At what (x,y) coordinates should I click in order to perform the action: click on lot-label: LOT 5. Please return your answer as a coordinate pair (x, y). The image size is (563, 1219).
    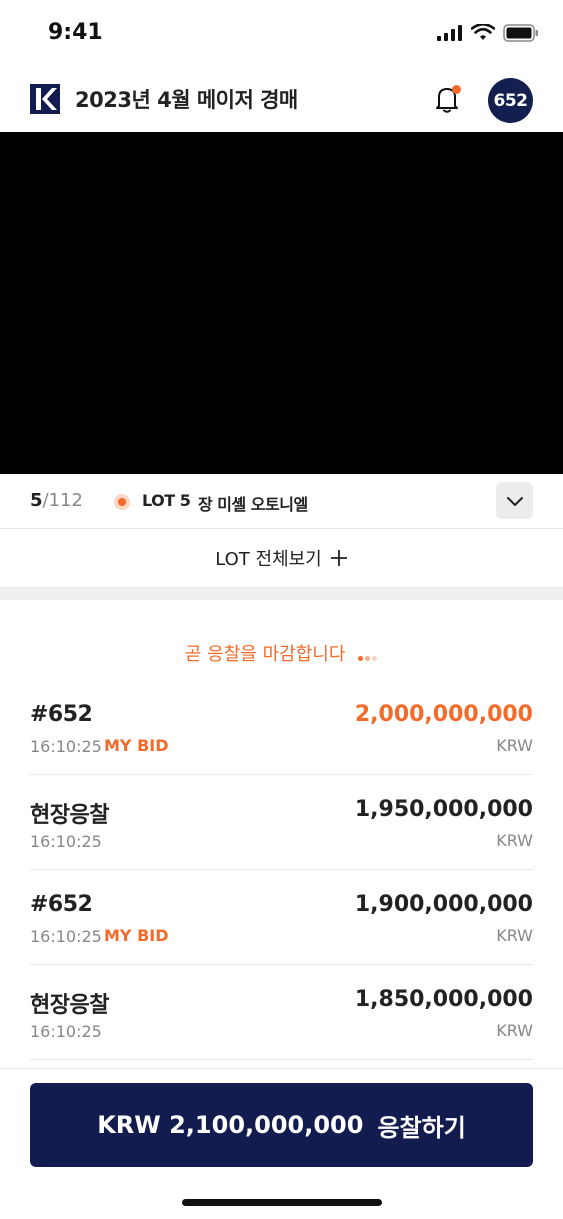
    Looking at the image, I should click on (166, 500).